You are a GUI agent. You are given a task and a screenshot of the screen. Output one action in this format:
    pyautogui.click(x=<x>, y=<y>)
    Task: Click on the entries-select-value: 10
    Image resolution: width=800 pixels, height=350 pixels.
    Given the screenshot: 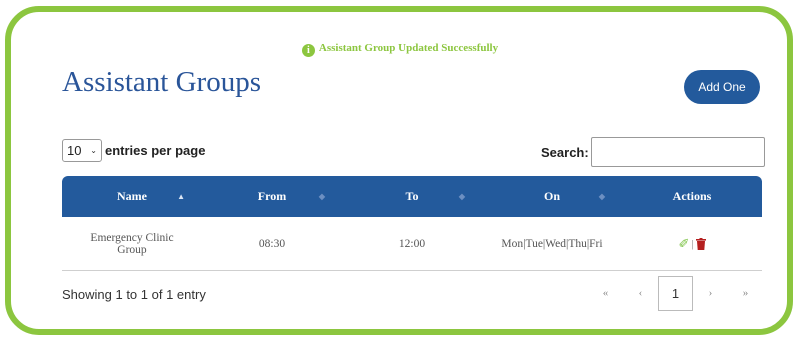 What is the action you would take?
    pyautogui.click(x=74, y=150)
    